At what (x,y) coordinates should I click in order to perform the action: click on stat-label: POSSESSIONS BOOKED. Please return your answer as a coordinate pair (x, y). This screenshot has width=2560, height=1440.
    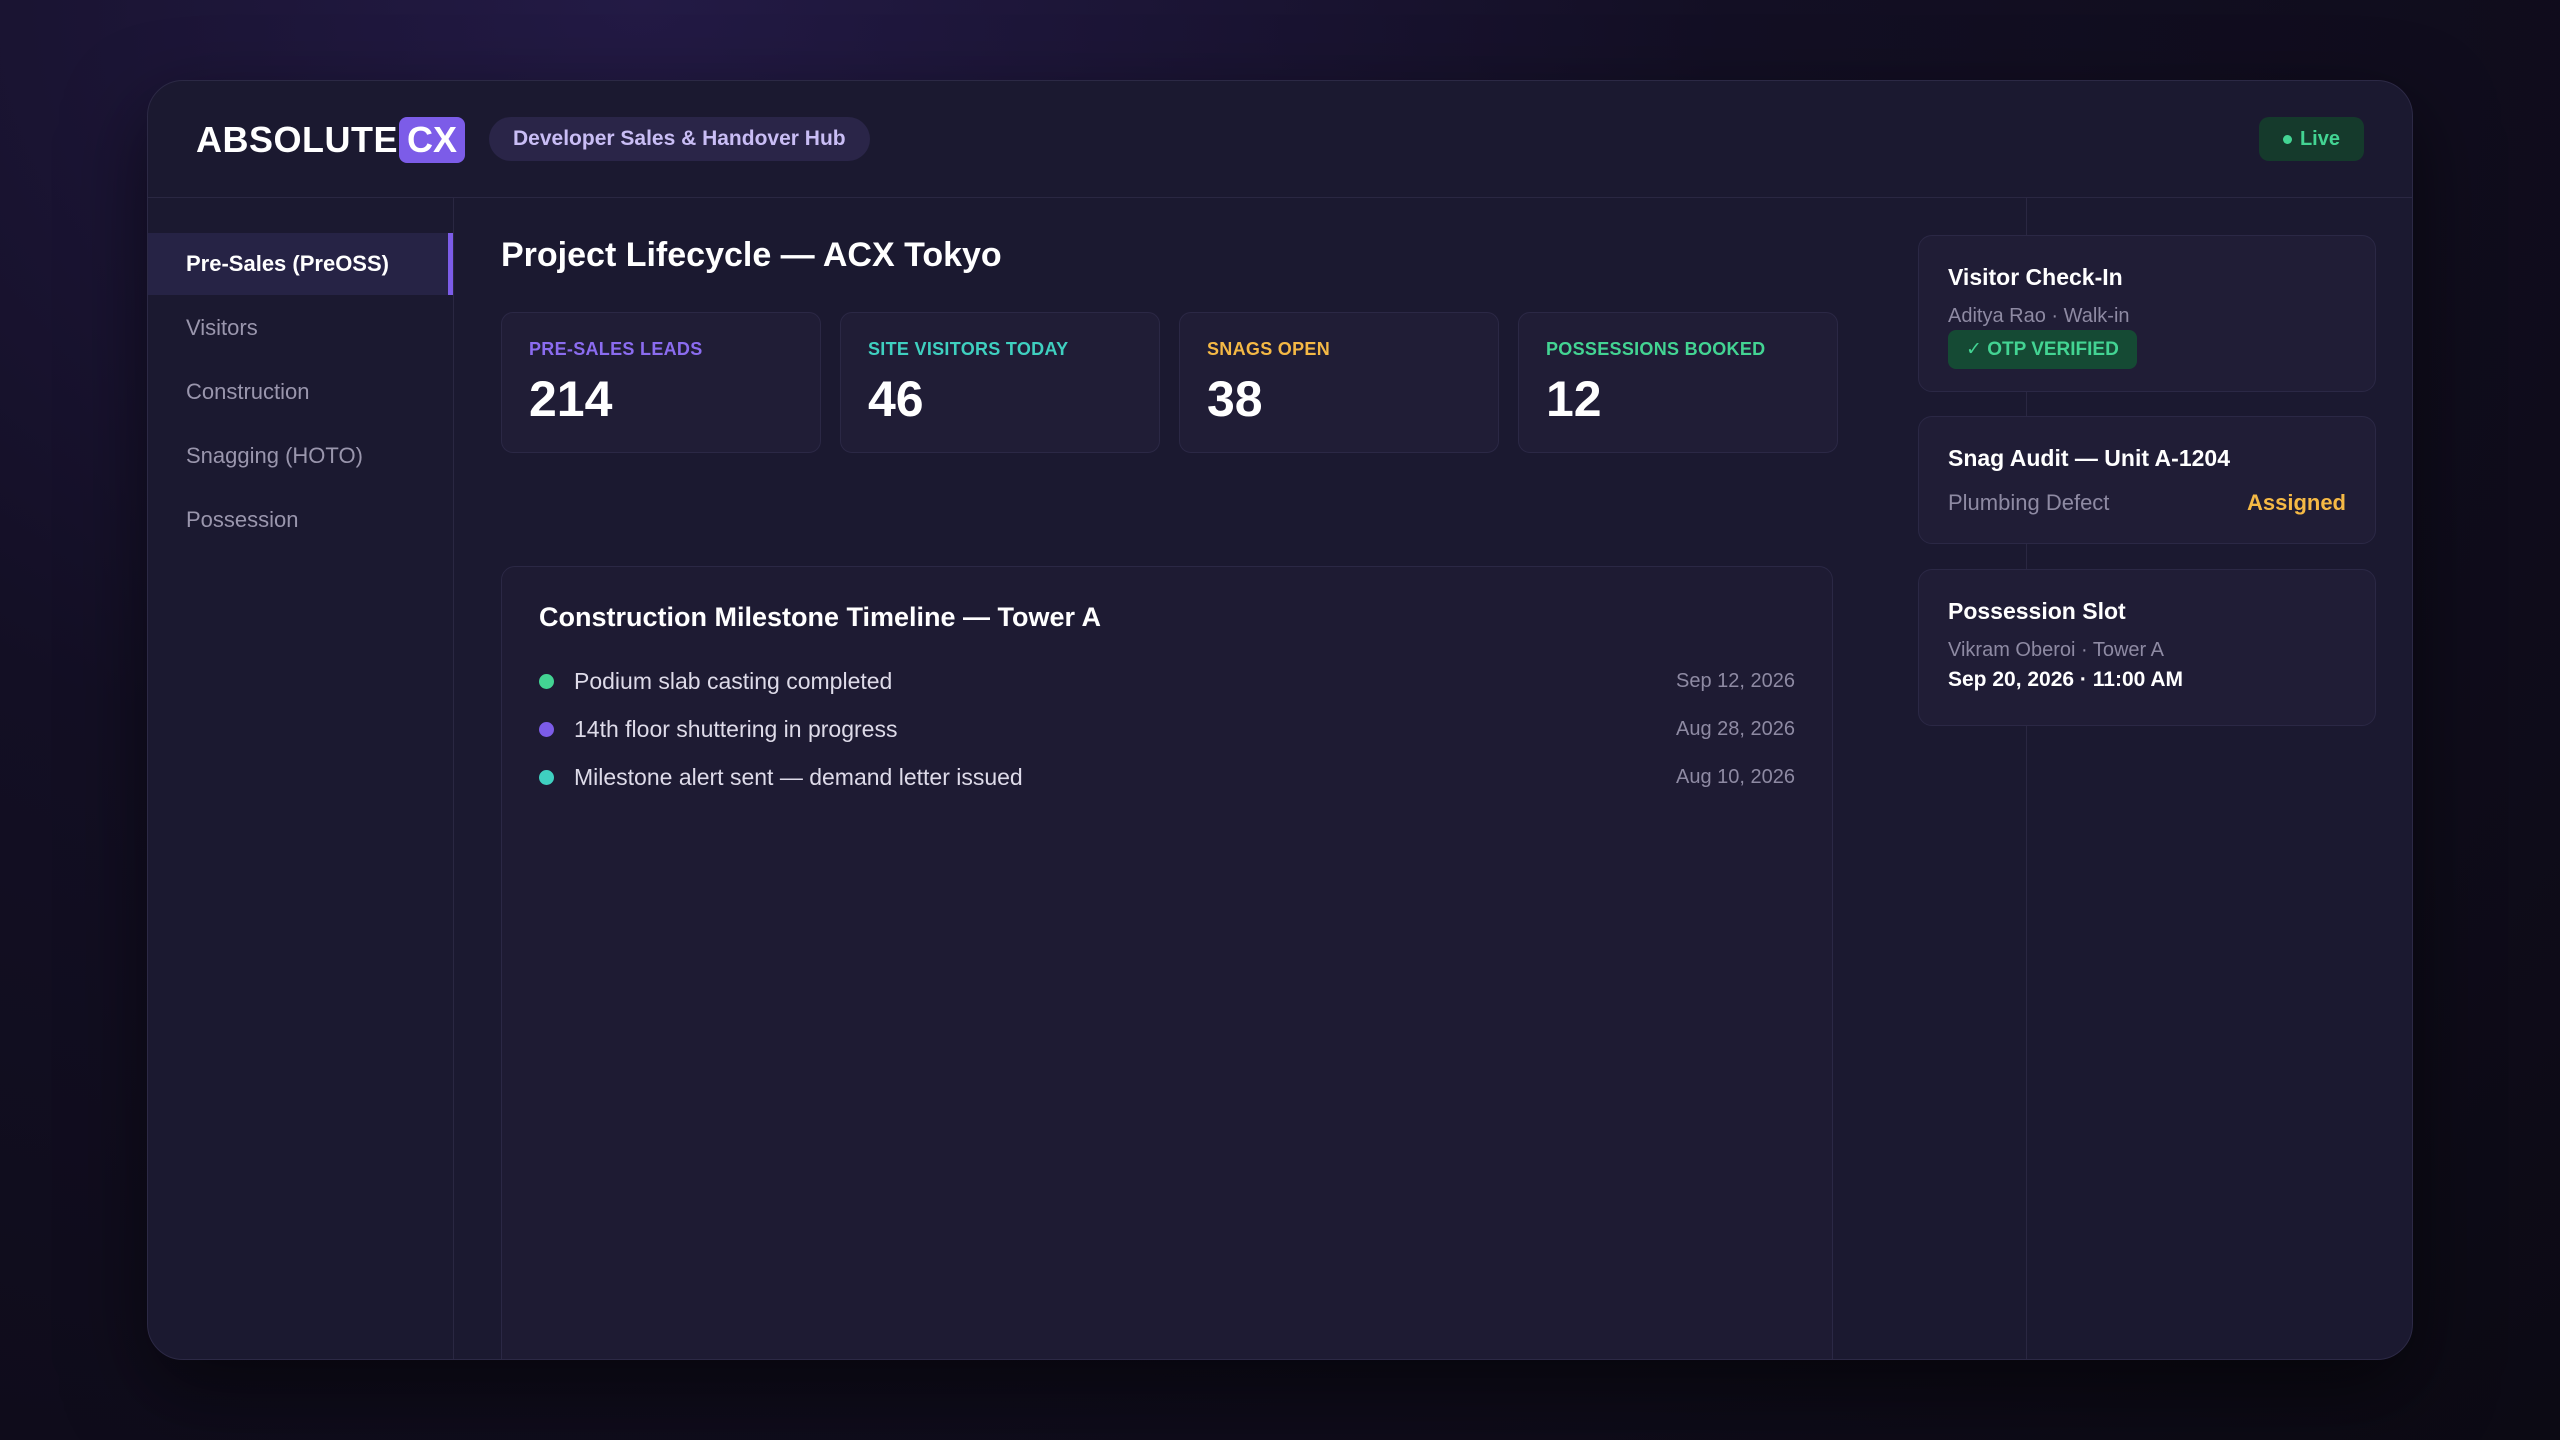
    Looking at the image, I should click on (1656, 349).